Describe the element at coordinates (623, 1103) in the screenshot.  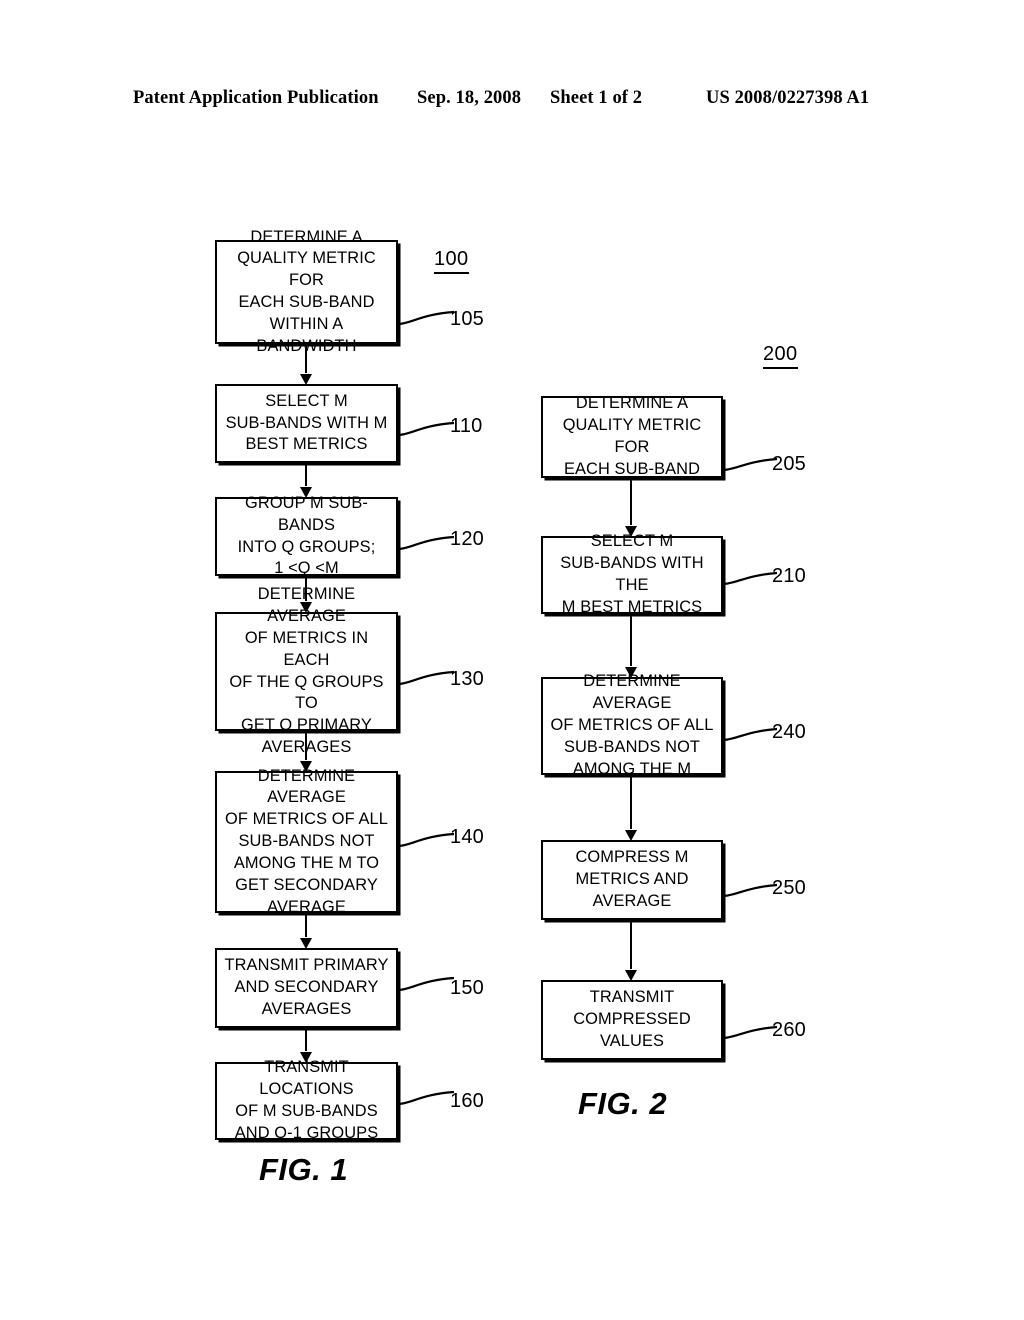
I see `figure-2-caption: FIG. 2` at that location.